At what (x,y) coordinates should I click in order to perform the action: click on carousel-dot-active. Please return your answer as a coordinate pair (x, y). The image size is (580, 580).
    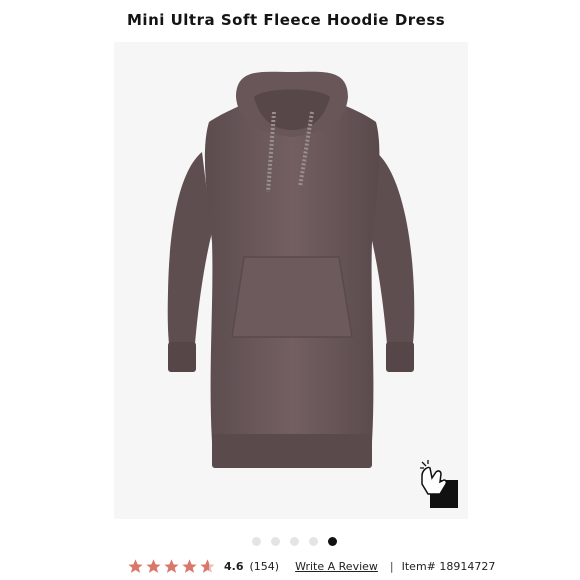
    Looking at the image, I should click on (332, 541).